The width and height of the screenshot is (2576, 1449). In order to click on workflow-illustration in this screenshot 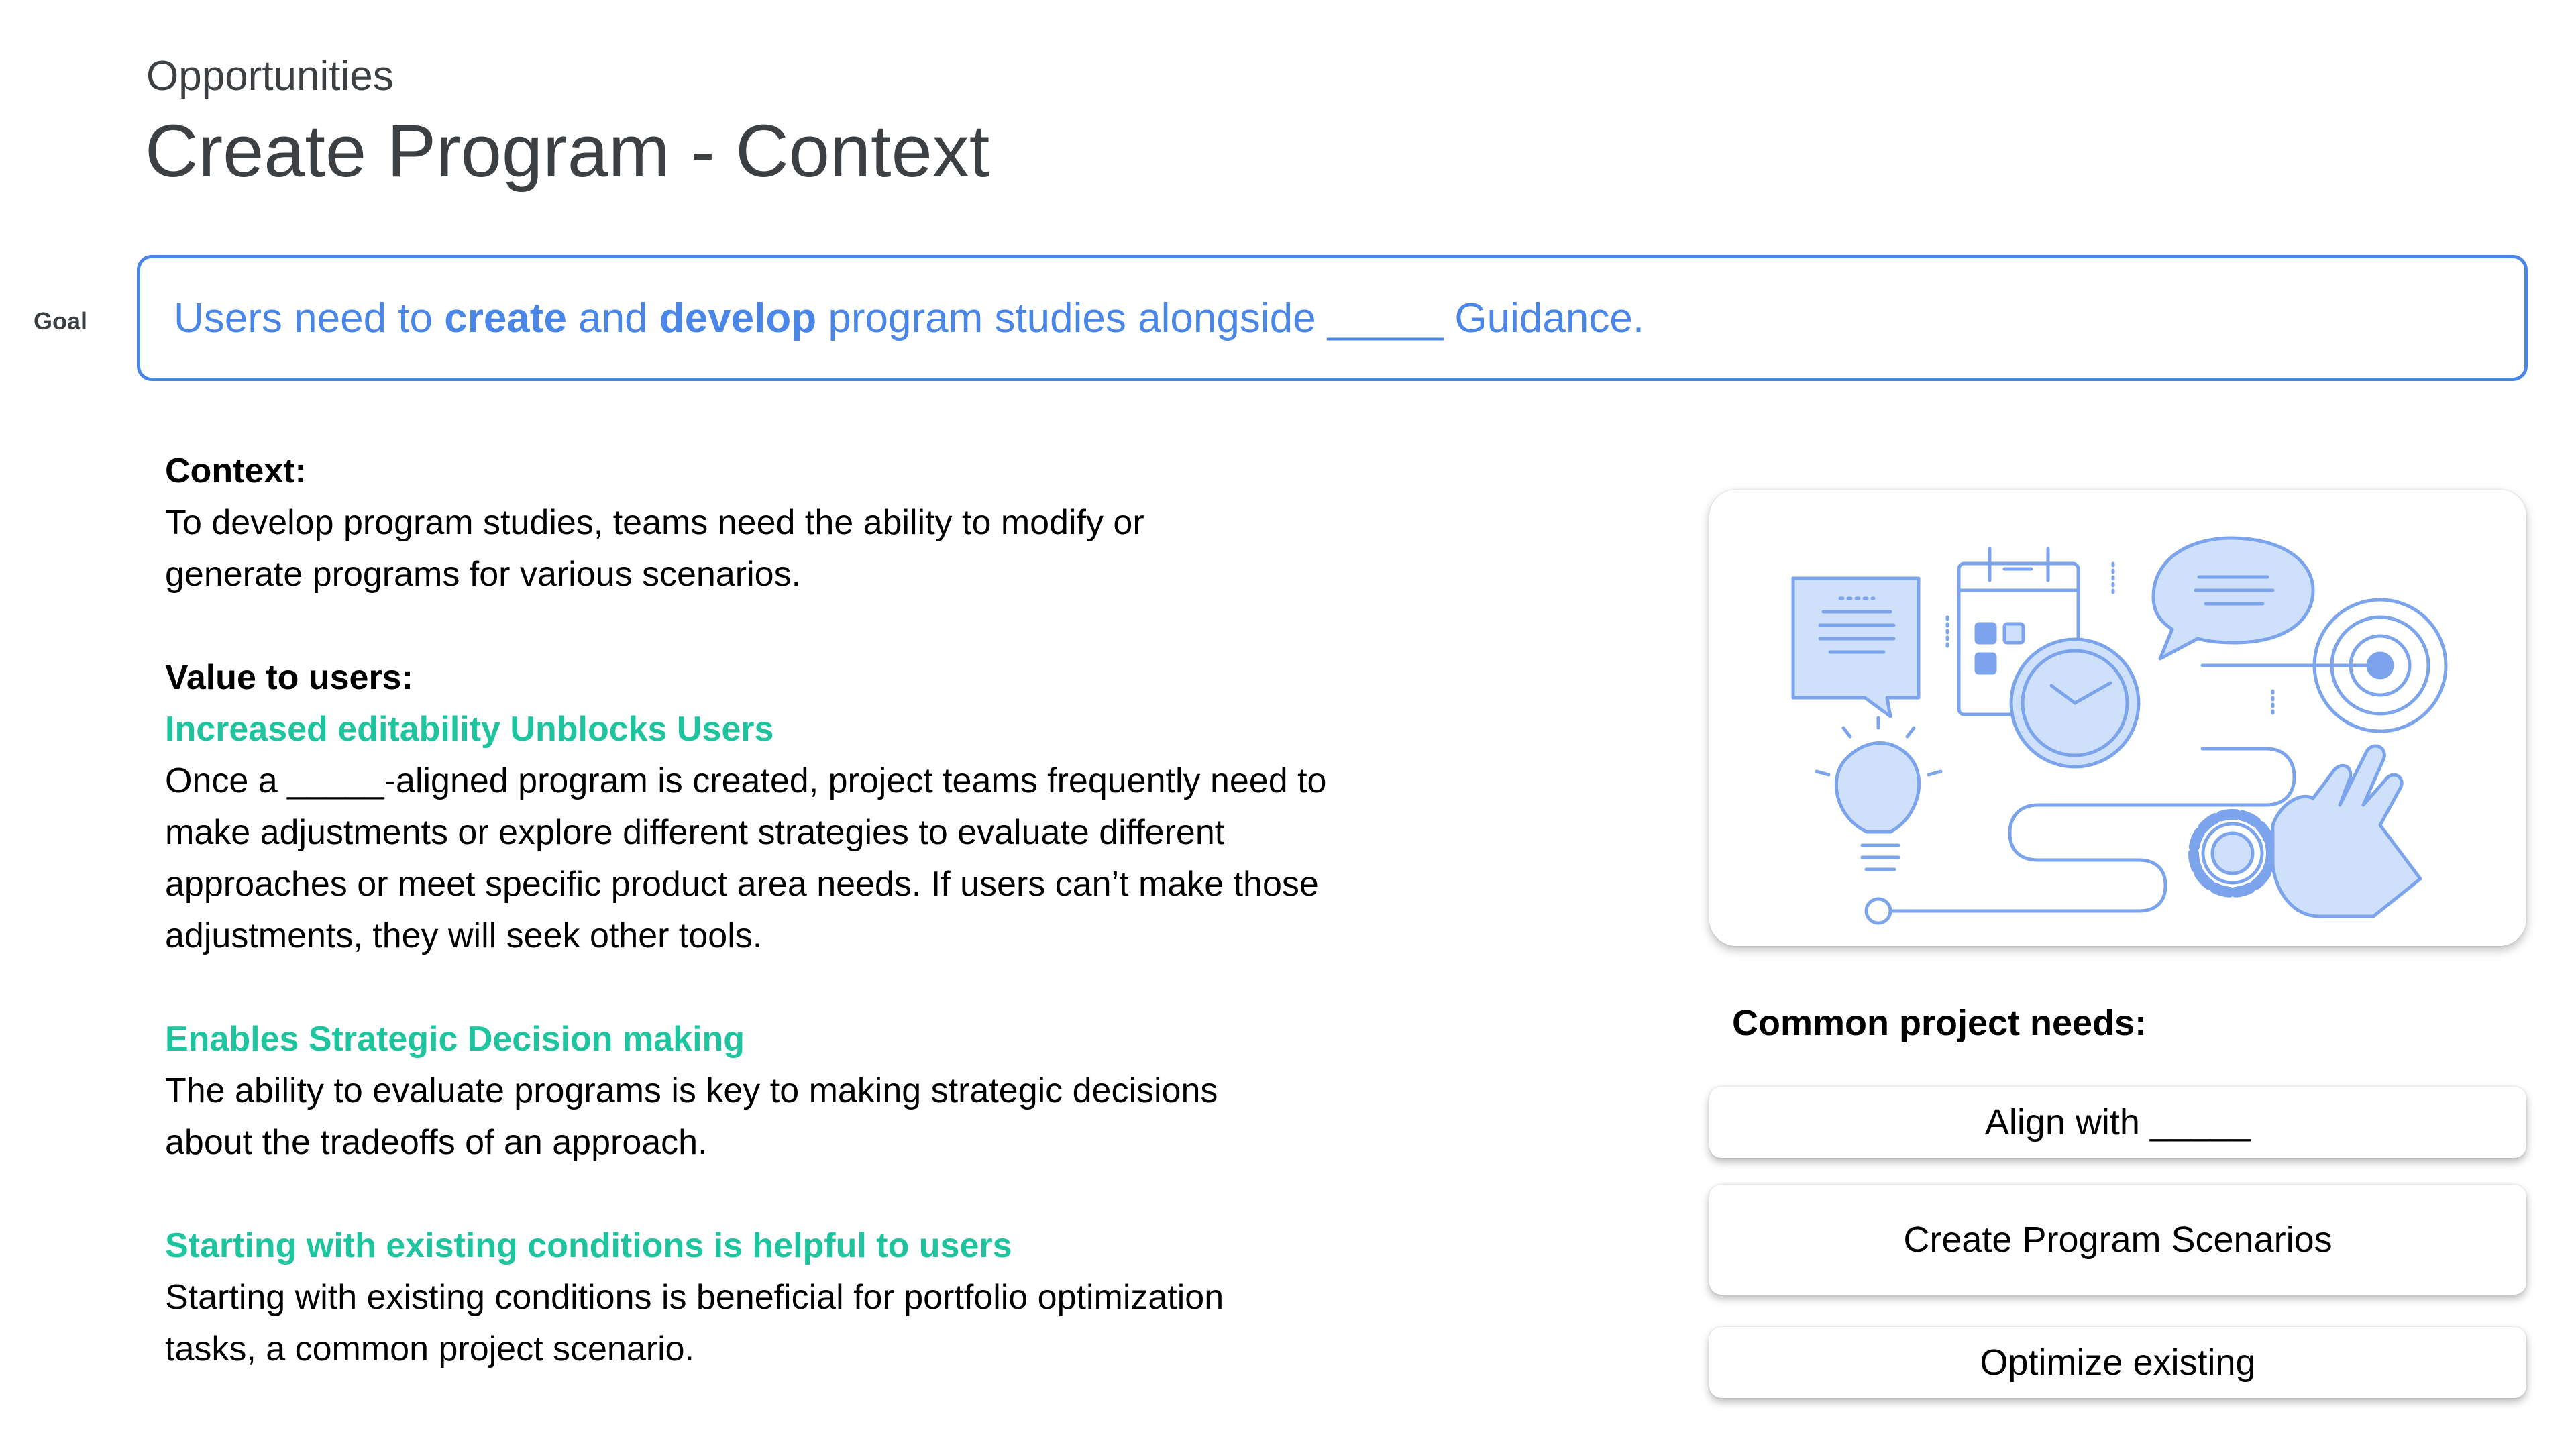, I will do `click(2119, 730)`.